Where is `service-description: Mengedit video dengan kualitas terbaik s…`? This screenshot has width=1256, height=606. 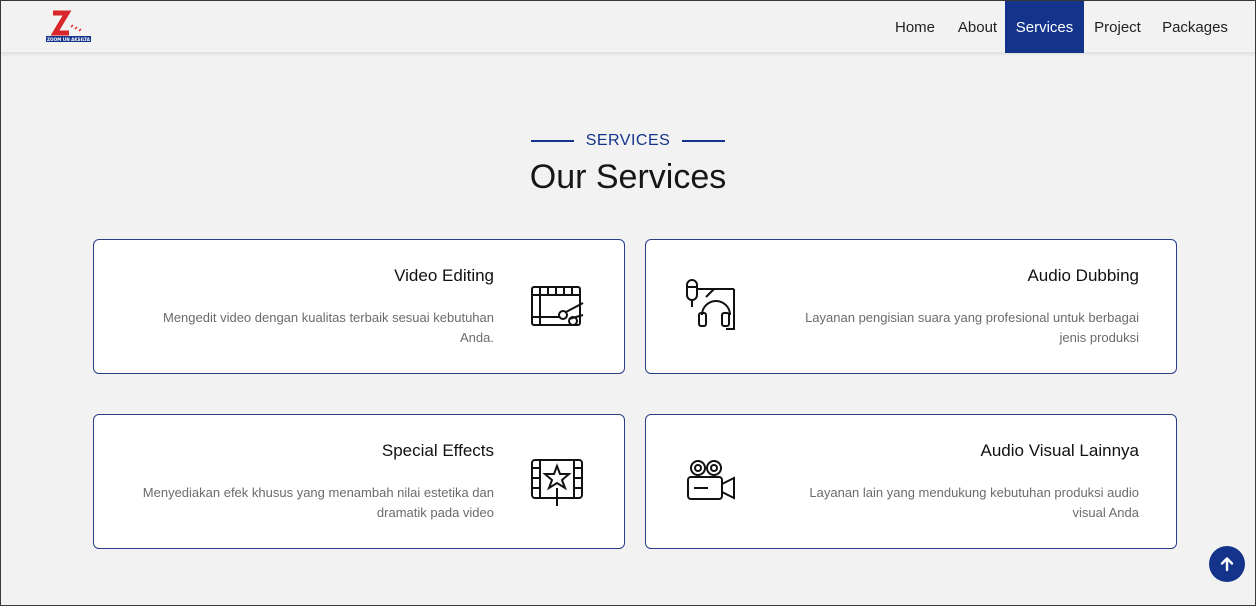 service-description: Mengedit video dengan kualitas terbaik s… is located at coordinates (328, 327).